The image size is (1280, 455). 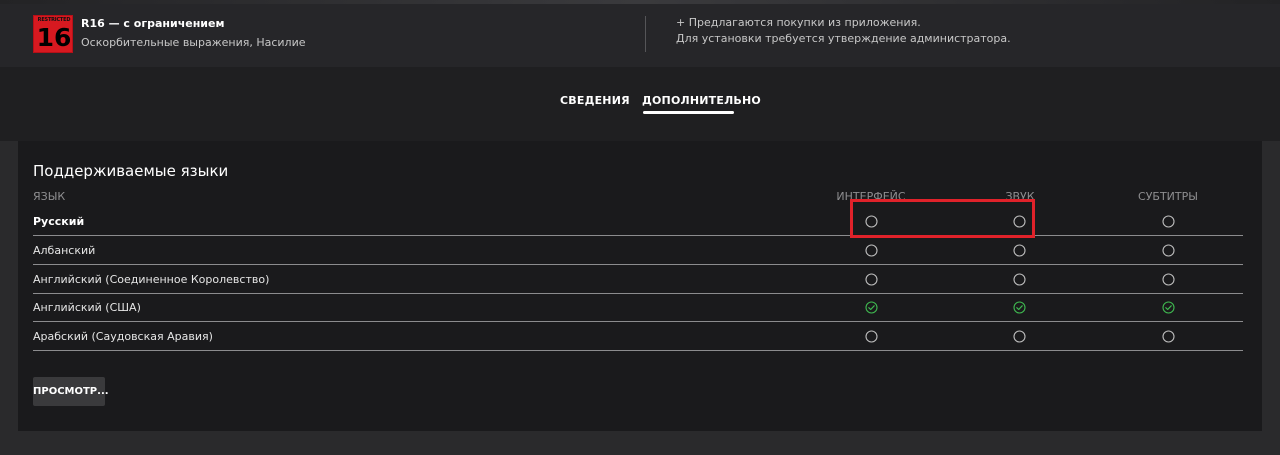 I want to click on language-name: Английский (Соединенное Королевство), so click(x=151, y=279).